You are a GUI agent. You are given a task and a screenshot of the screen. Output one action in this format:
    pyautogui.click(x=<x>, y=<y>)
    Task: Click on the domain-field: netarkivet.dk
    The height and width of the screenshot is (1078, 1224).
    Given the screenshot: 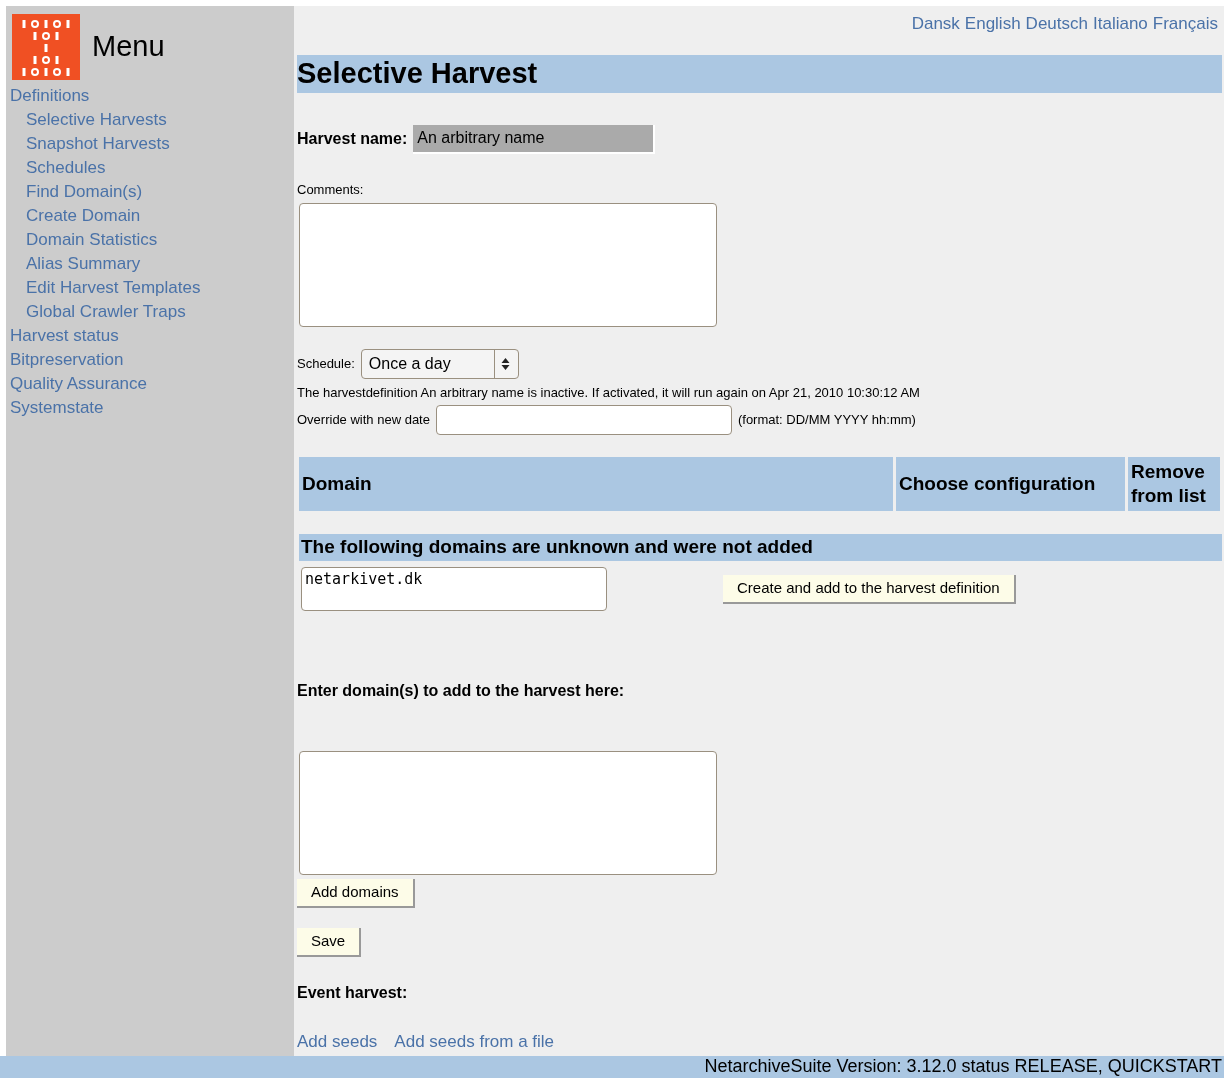 What is the action you would take?
    pyautogui.click(x=454, y=588)
    